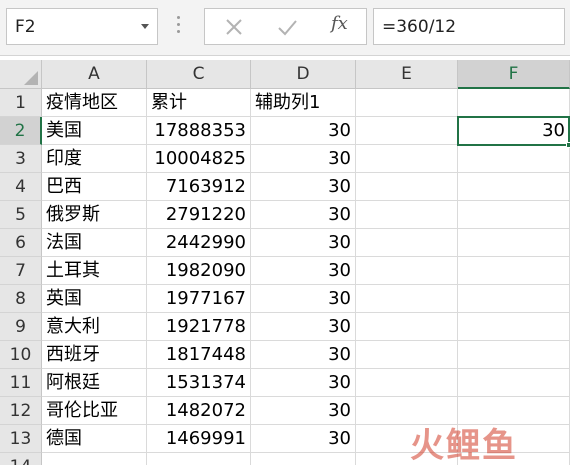 Image resolution: width=570 pixels, height=465 pixels. Describe the element at coordinates (199, 103) in the screenshot. I see `cell-c1: 累计` at that location.